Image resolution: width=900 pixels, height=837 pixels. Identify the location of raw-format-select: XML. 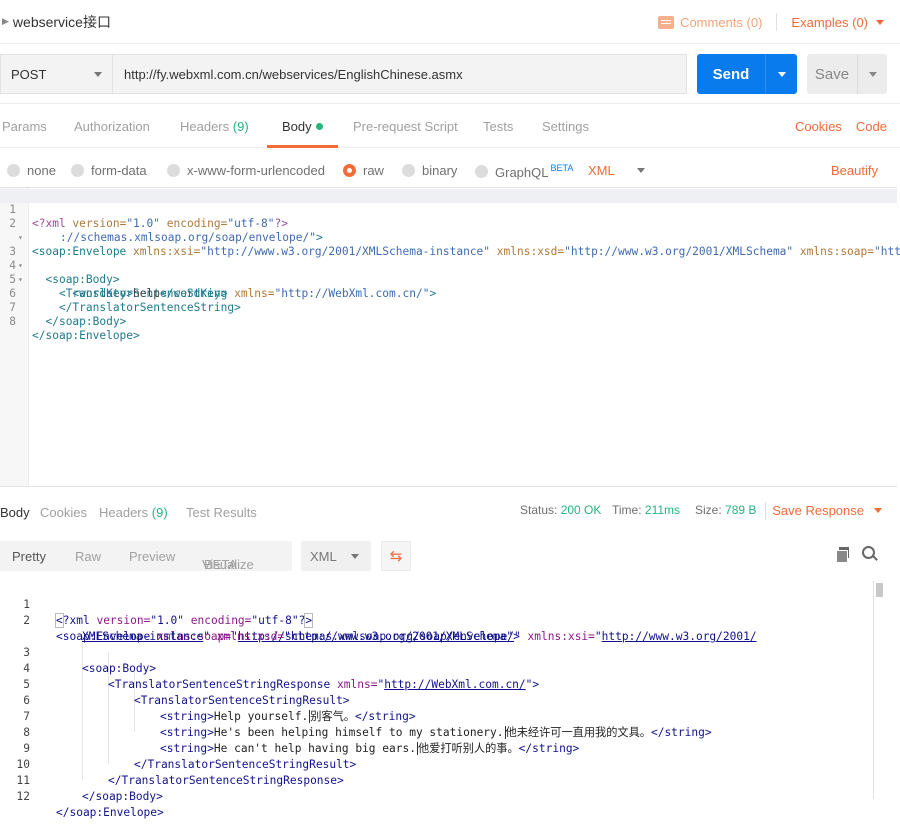
(616, 170).